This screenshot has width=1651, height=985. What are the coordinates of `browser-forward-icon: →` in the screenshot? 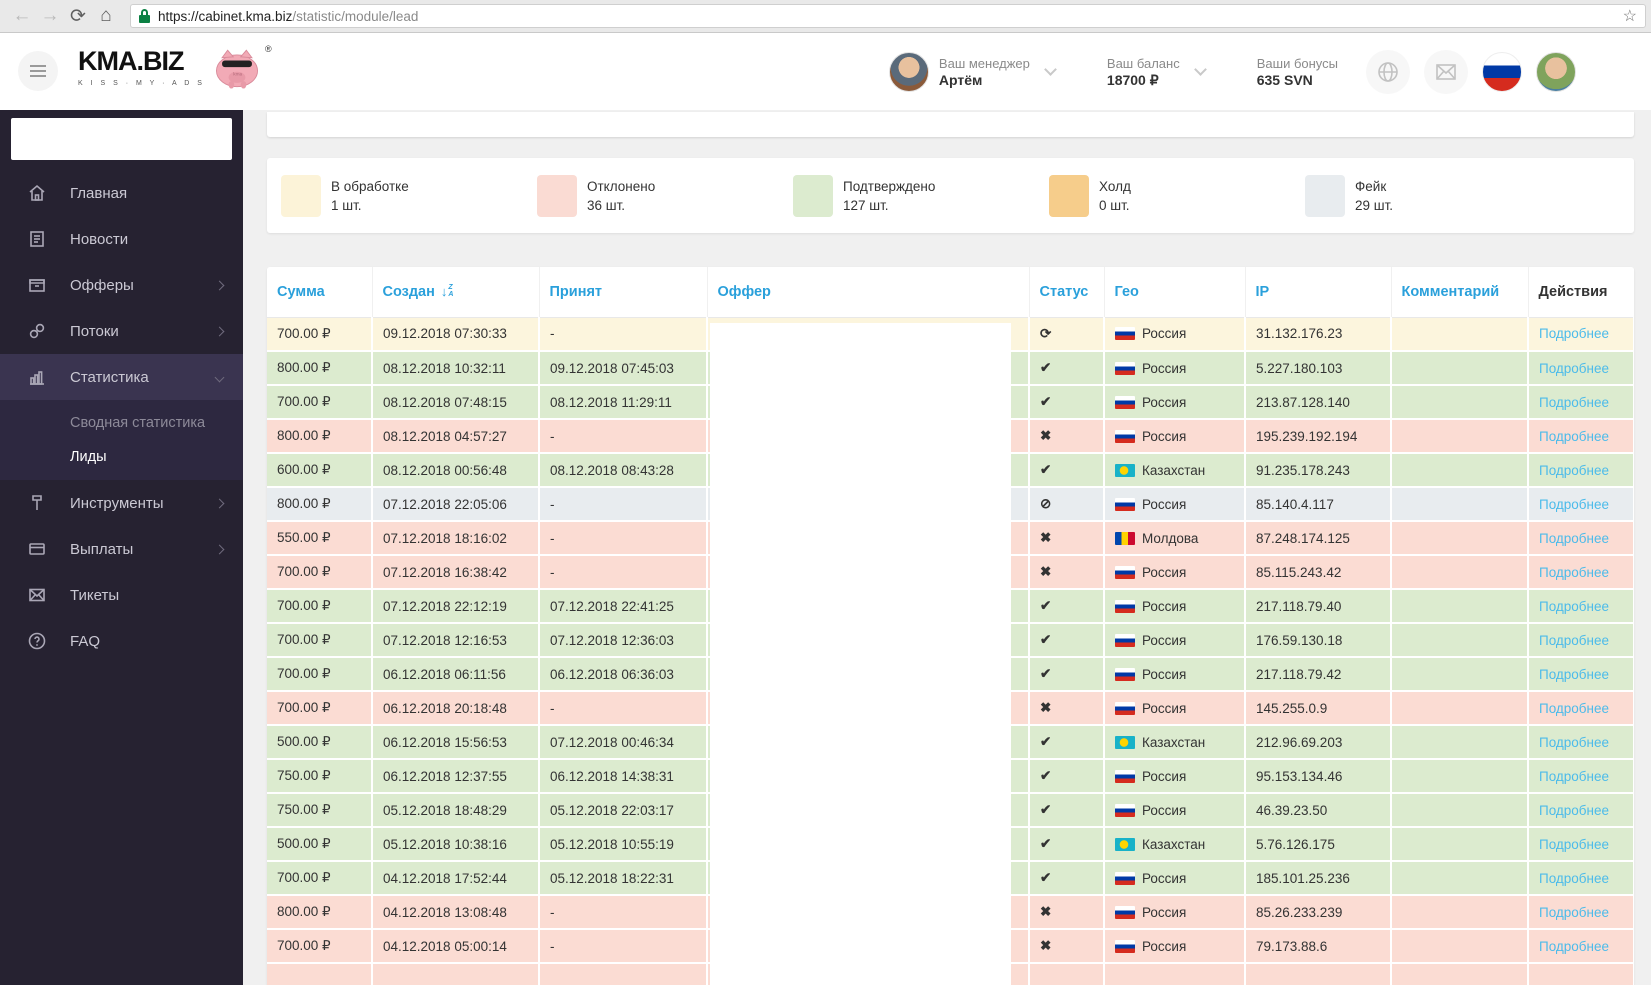 It's located at (50, 16).